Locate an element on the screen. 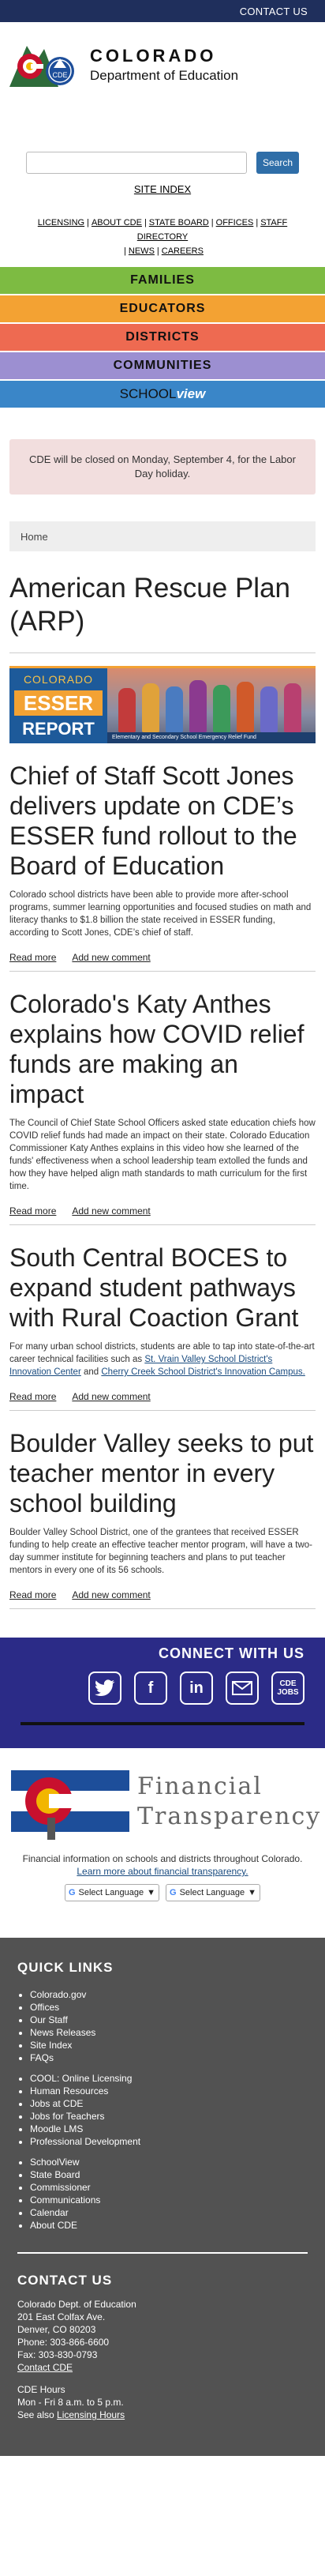  financial-learn-more-link: Learn more about financial transparency. is located at coordinates (162, 1872).